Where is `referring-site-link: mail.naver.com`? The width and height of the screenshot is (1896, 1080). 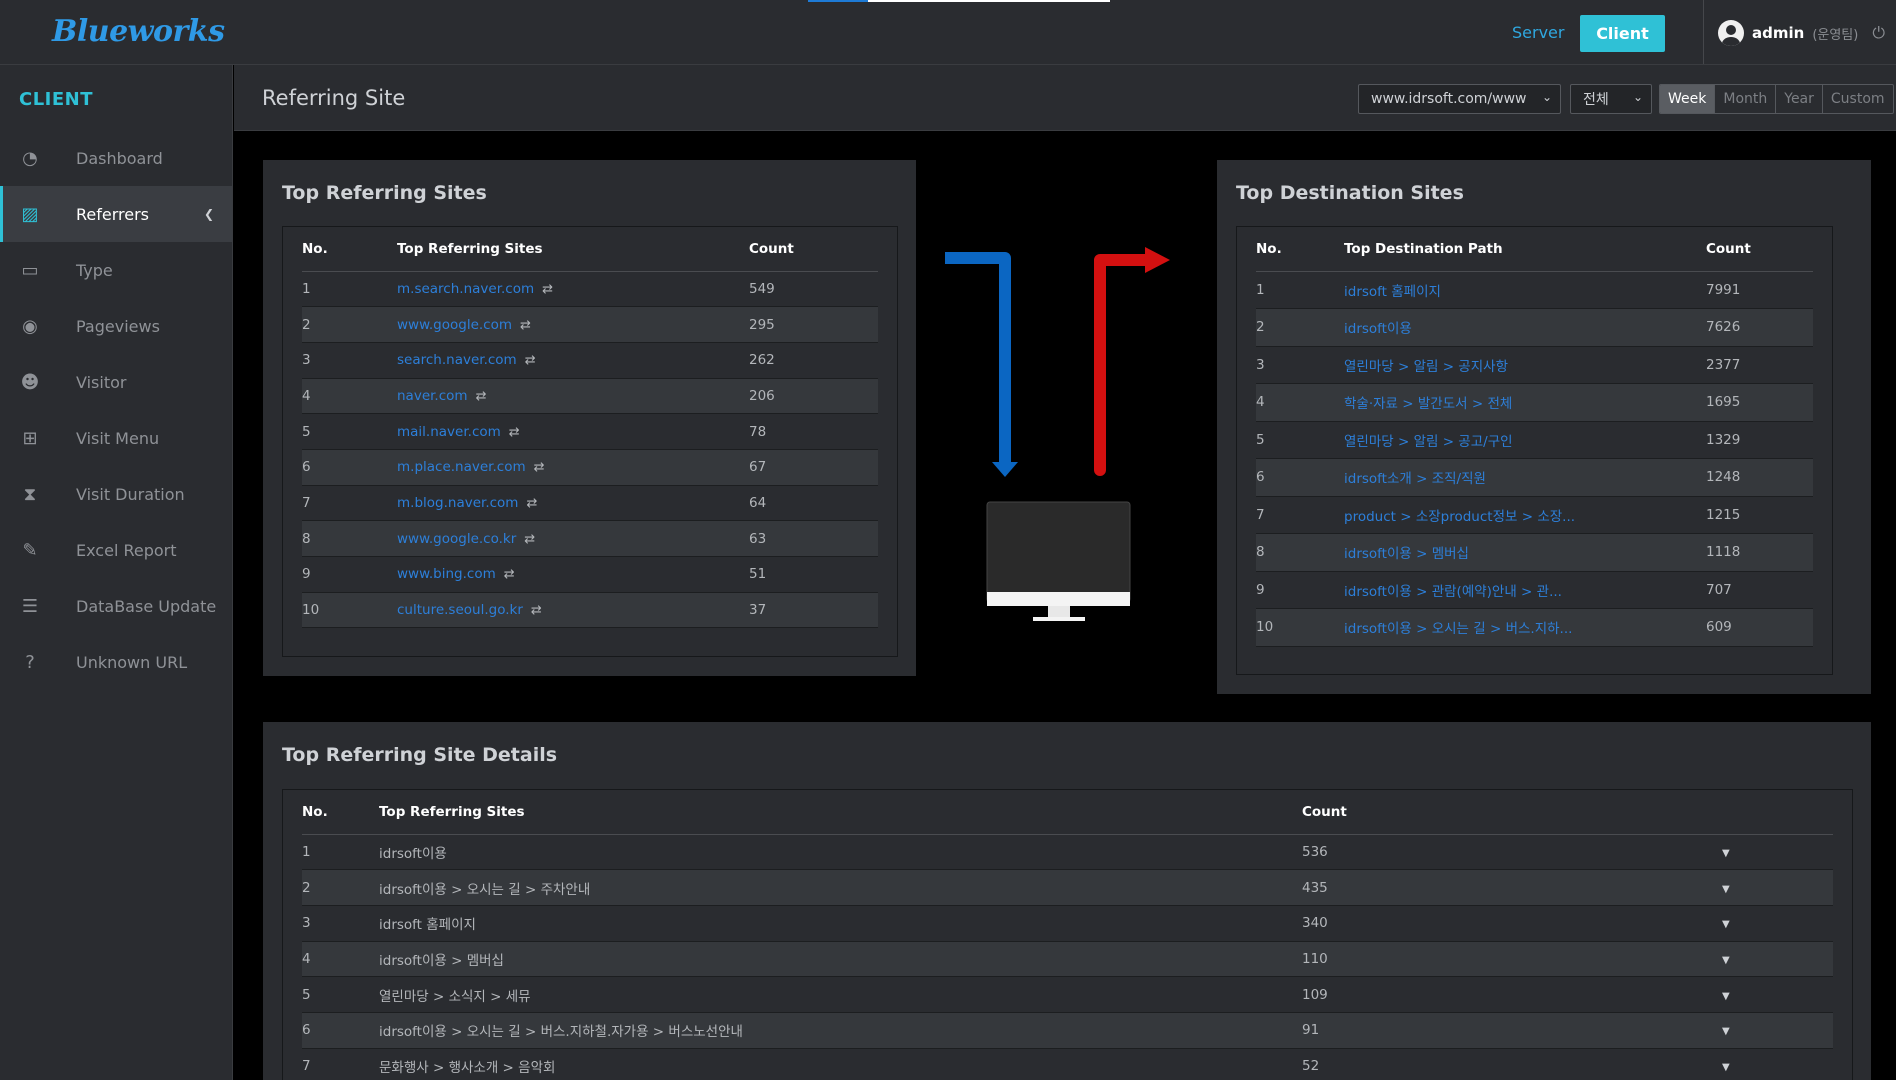 referring-site-link: mail.naver.com is located at coordinates (449, 432).